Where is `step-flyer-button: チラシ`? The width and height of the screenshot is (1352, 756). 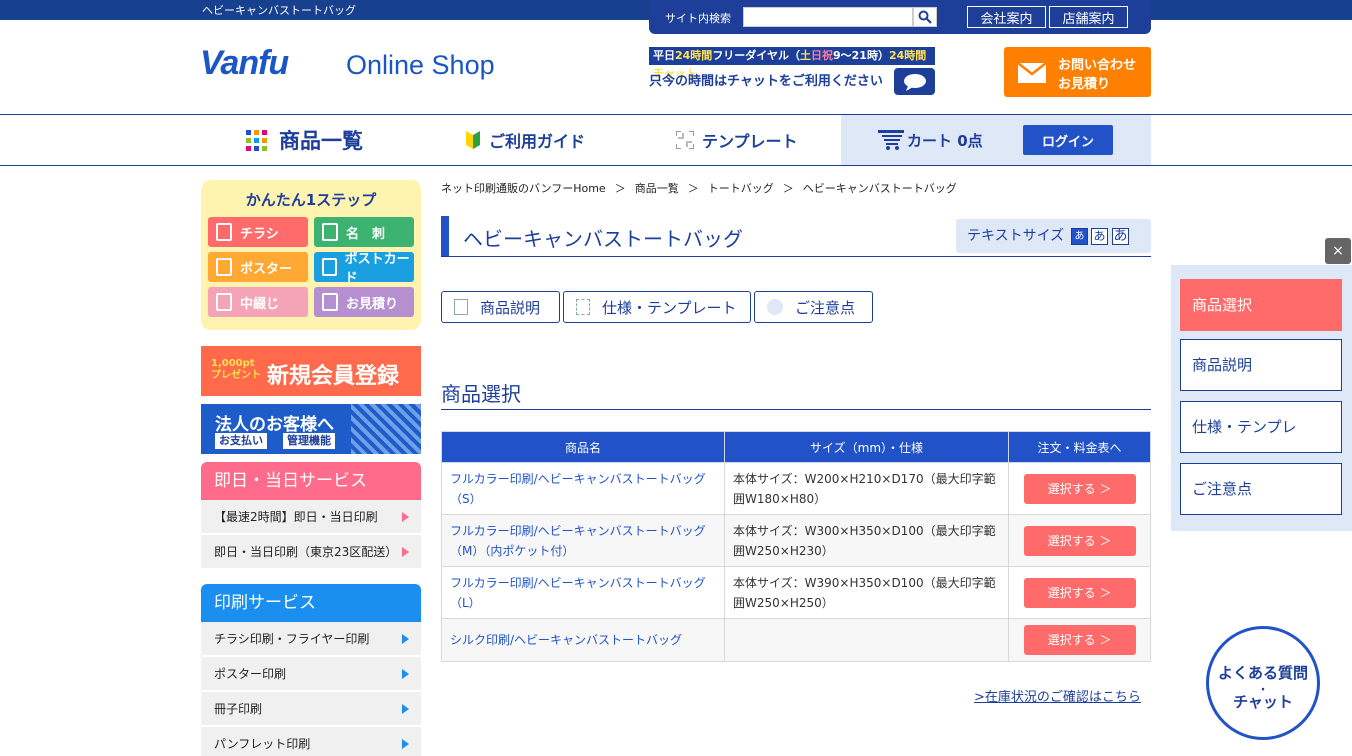 step-flyer-button: チラシ is located at coordinates (258, 232).